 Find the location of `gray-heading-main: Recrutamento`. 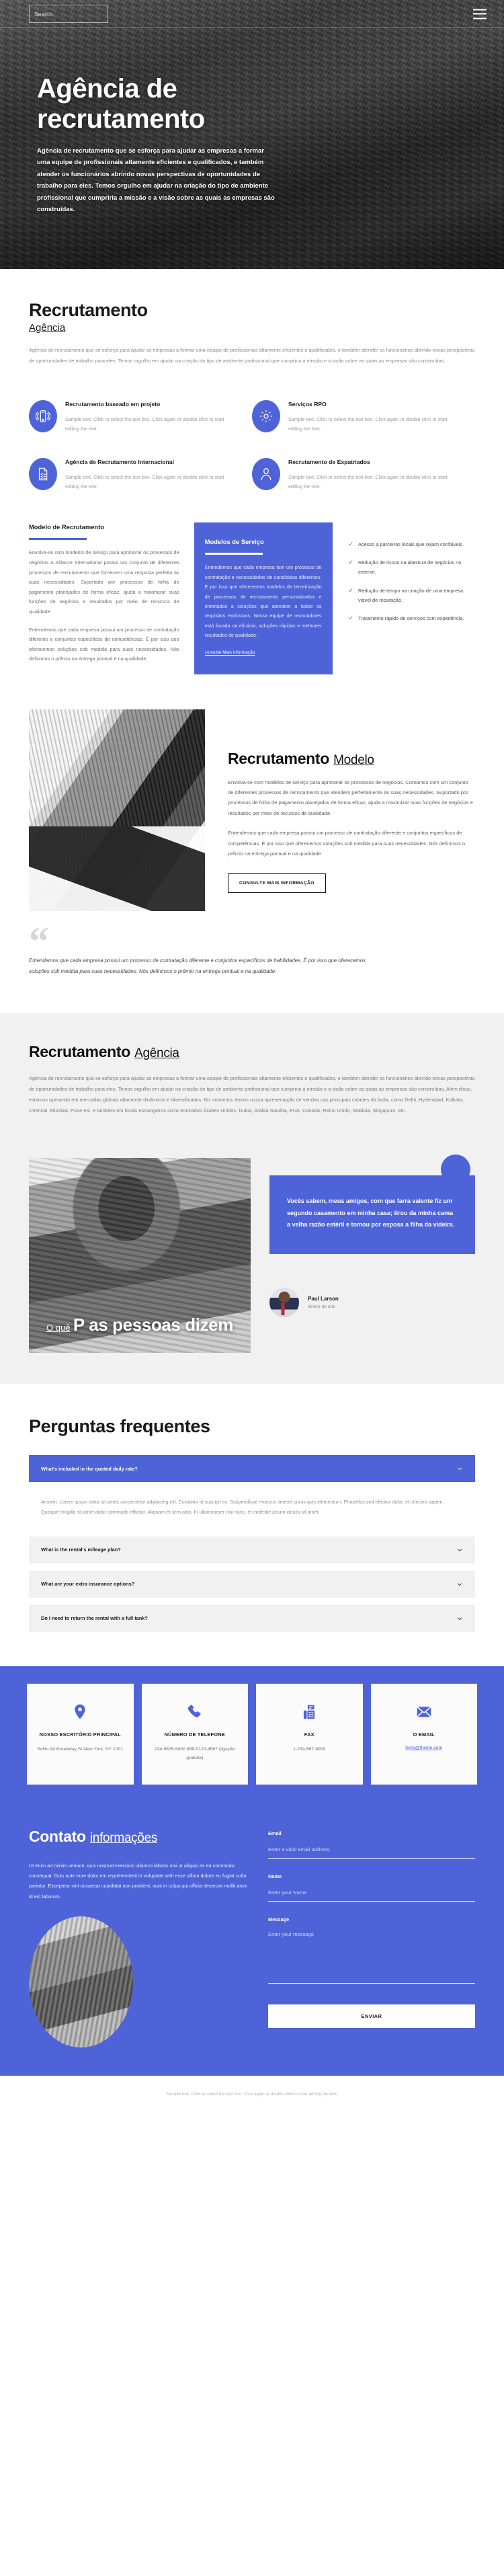

gray-heading-main: Recrutamento is located at coordinates (80, 1052).